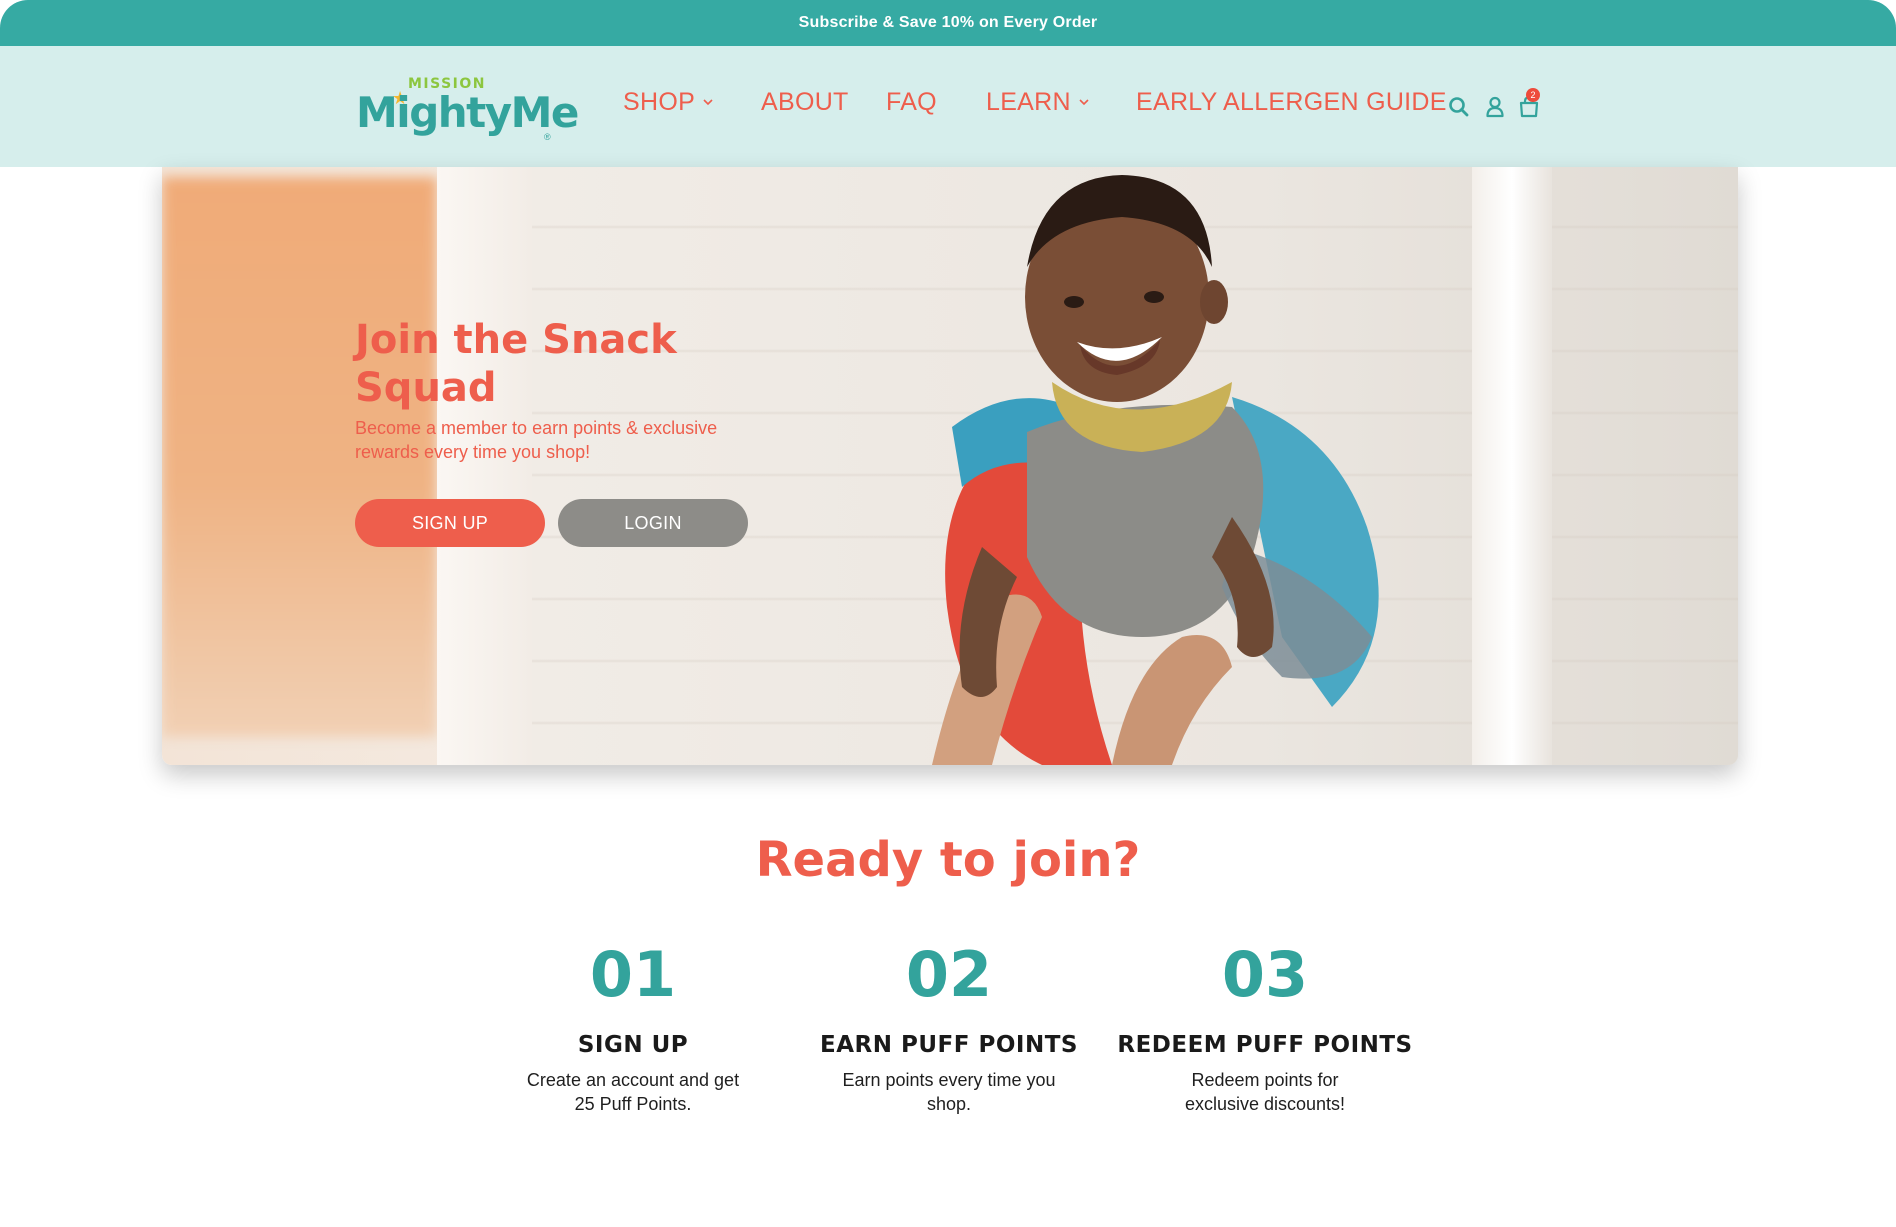  What do you see at coordinates (948, 860) in the screenshot?
I see `ready-section-title: Ready to join?` at bounding box center [948, 860].